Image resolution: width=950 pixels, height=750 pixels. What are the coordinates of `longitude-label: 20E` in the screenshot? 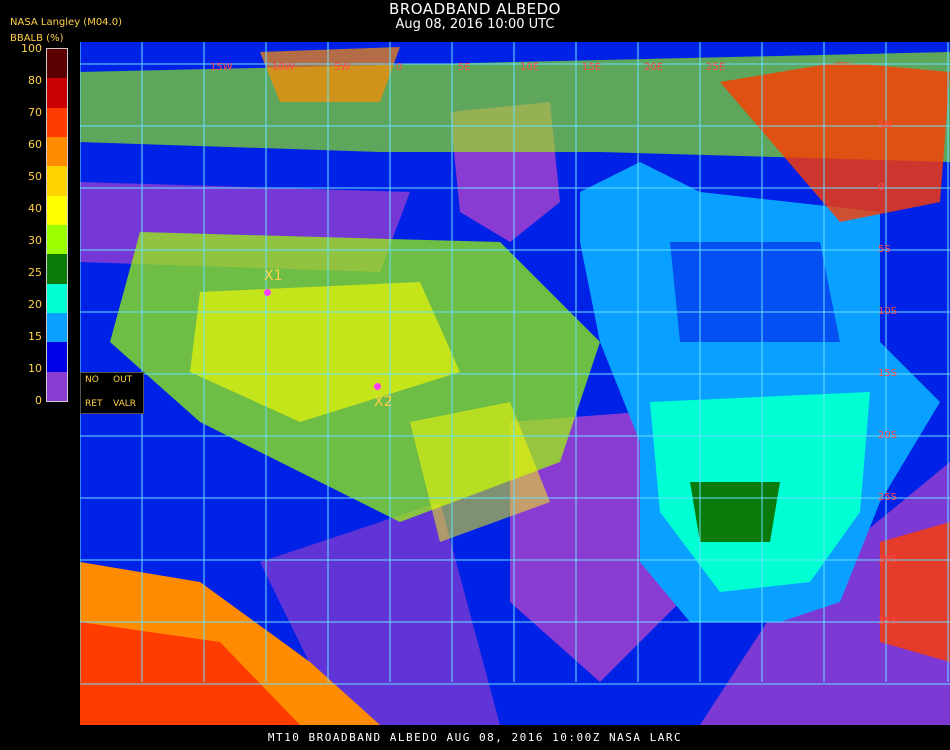 It's located at (653, 67).